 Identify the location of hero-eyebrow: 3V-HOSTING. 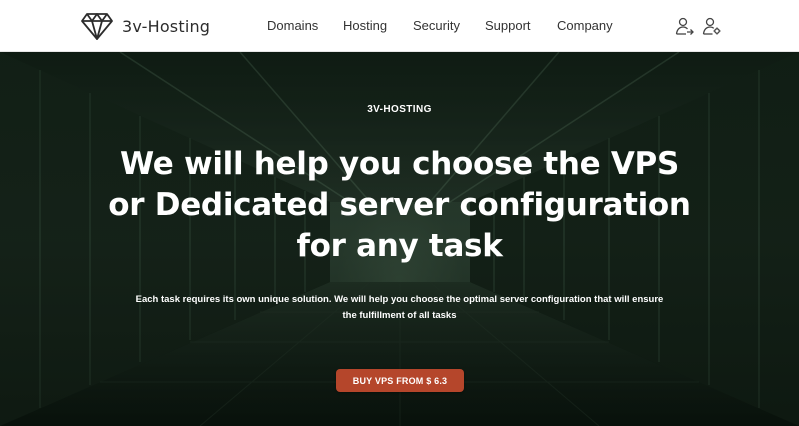
(399, 109).